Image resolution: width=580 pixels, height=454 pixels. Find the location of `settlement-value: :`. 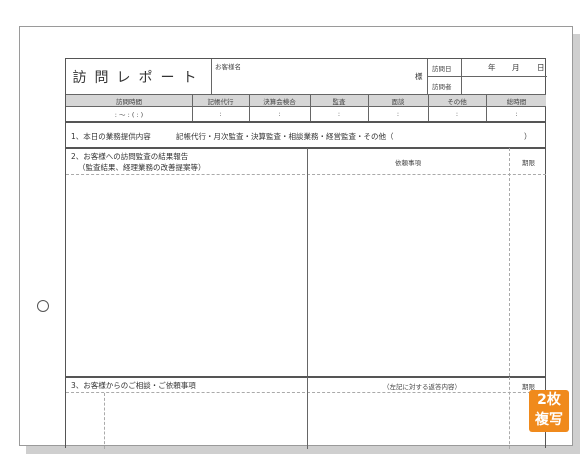

settlement-value: : is located at coordinates (279, 113).